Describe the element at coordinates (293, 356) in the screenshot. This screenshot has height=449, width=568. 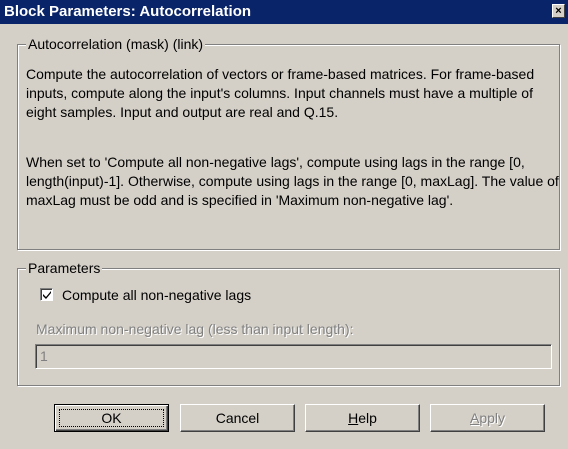
I see `max-lag-input: 1` at that location.